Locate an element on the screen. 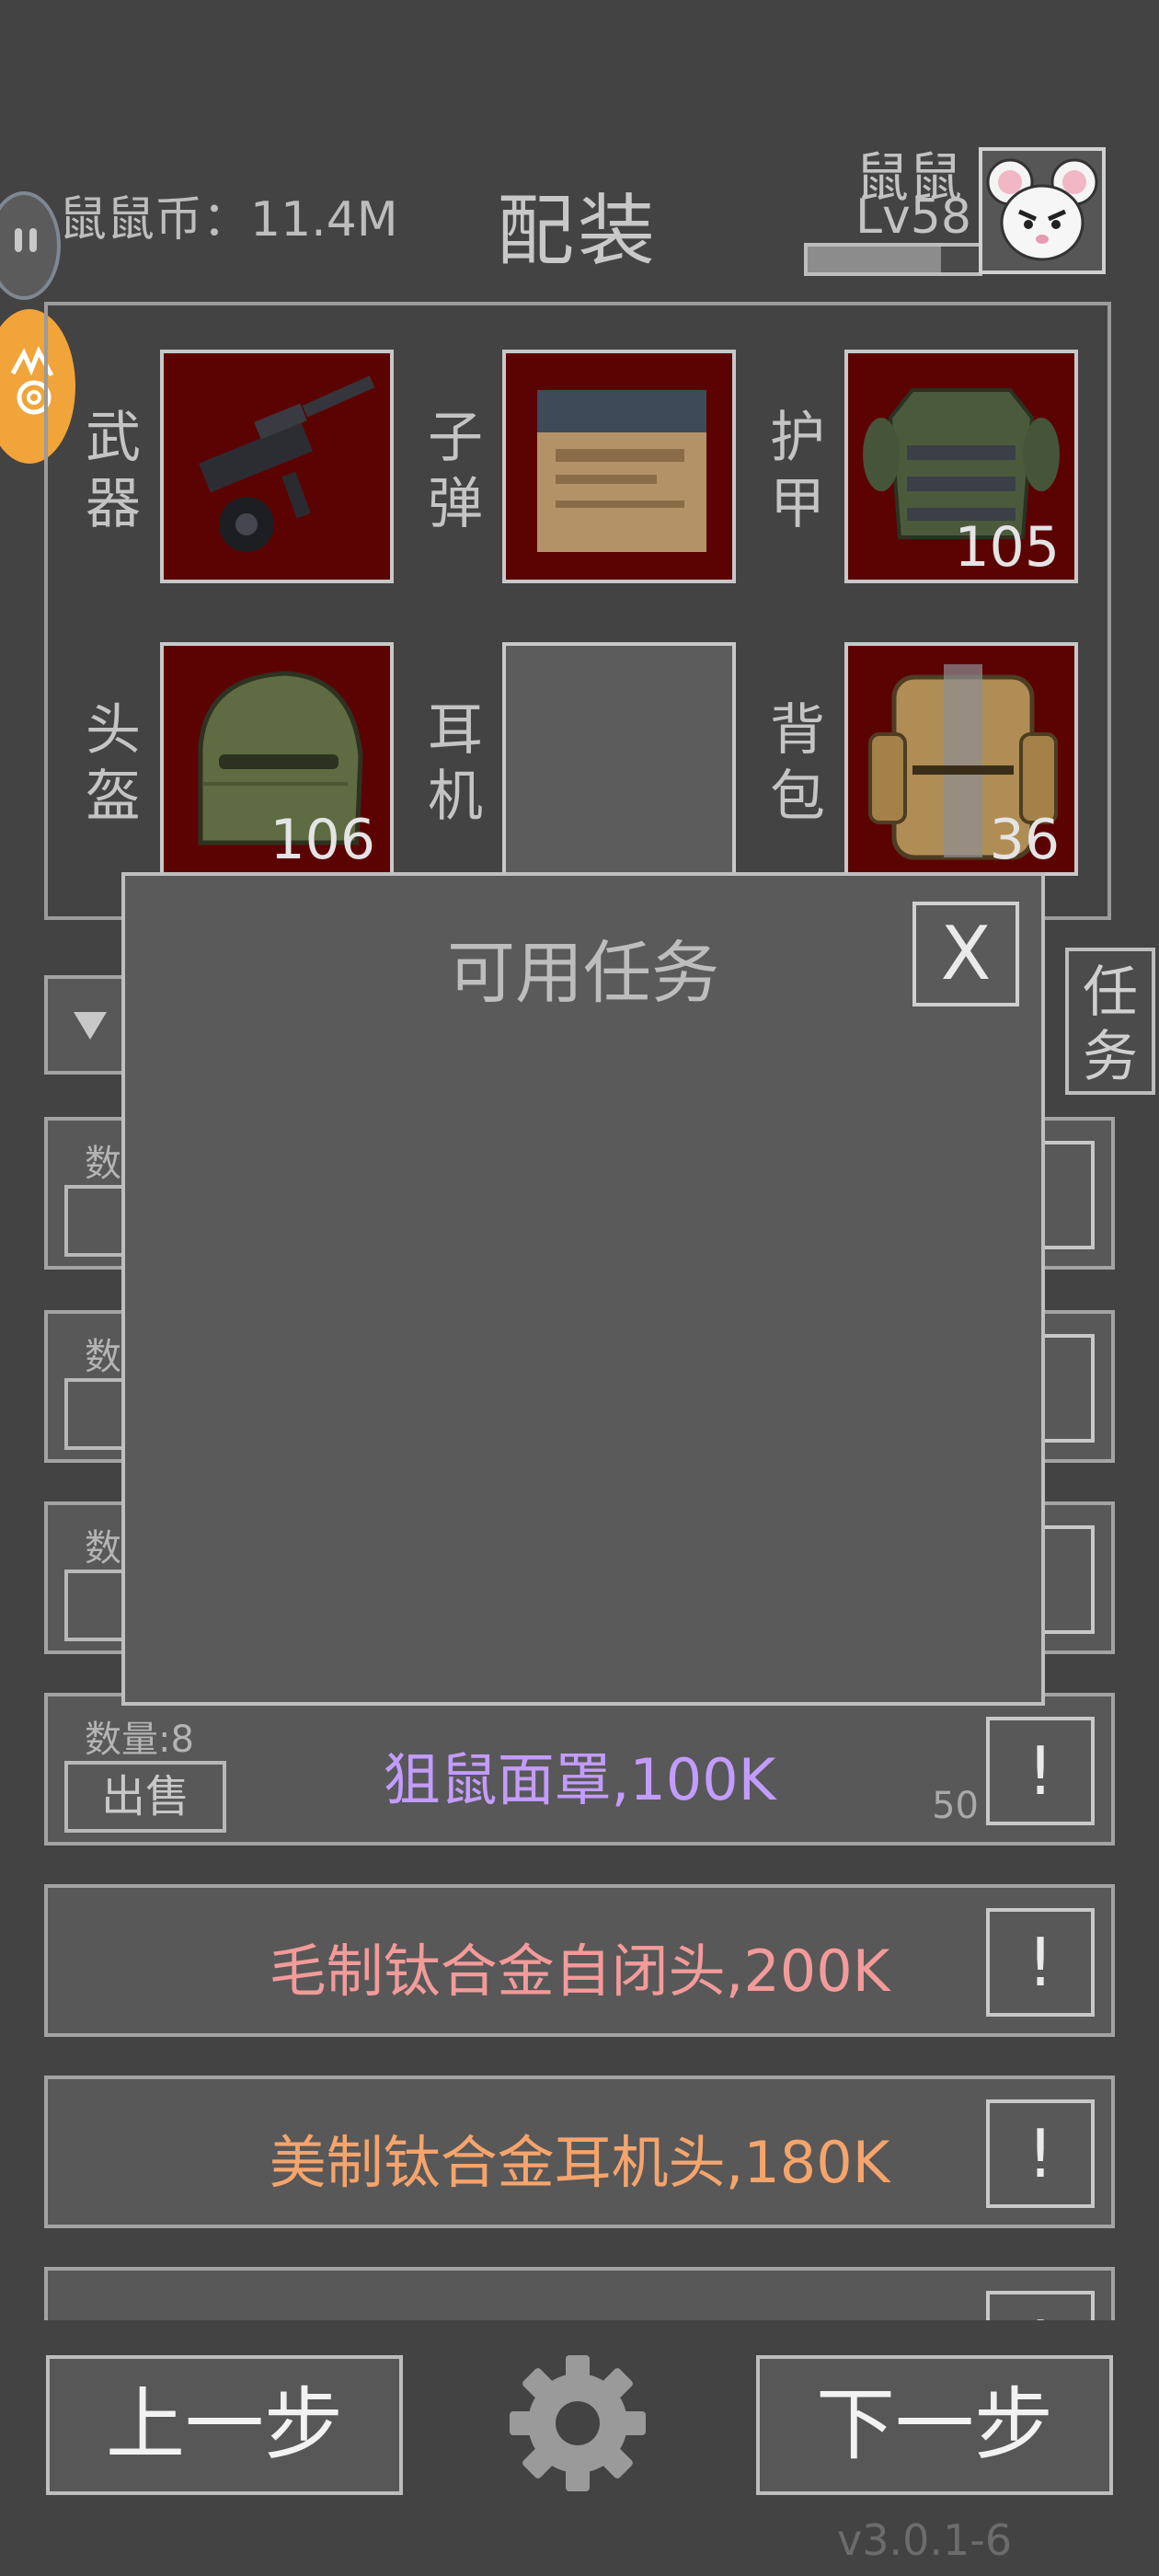 This screenshot has height=2576, width=1159. rifle-icon is located at coordinates (287, 463).